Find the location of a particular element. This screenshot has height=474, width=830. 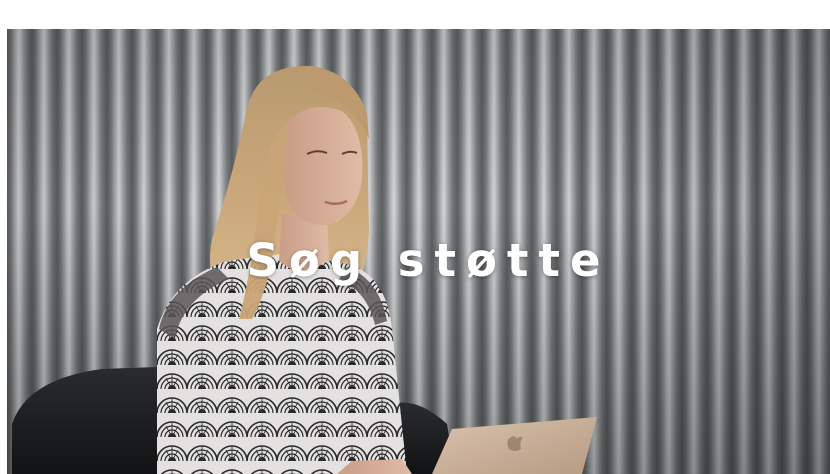

chair-left is located at coordinates (84, 420).